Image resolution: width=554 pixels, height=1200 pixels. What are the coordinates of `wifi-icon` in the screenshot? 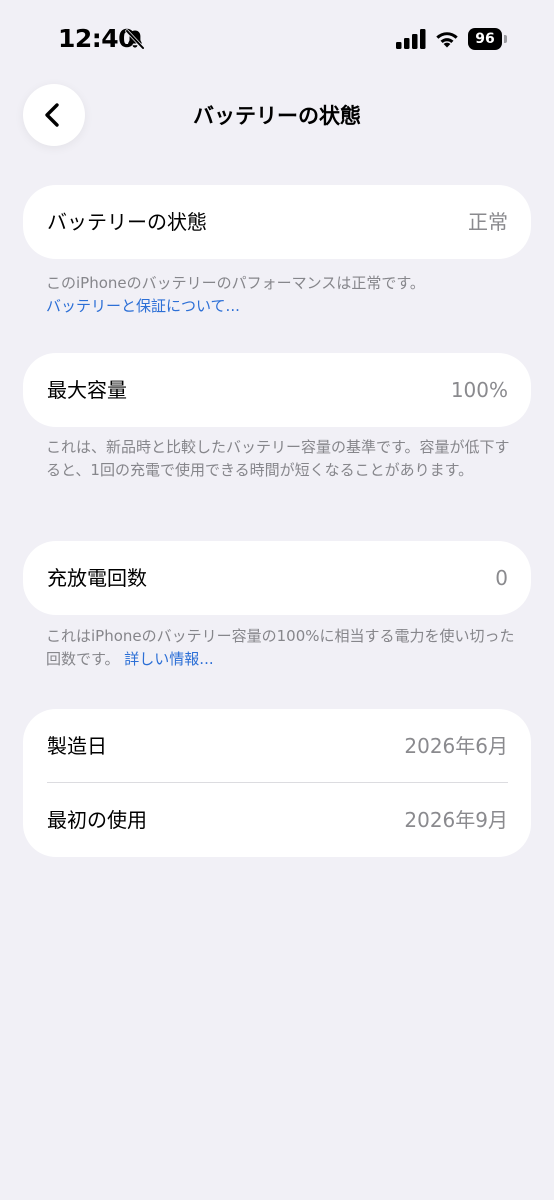 It's located at (447, 40).